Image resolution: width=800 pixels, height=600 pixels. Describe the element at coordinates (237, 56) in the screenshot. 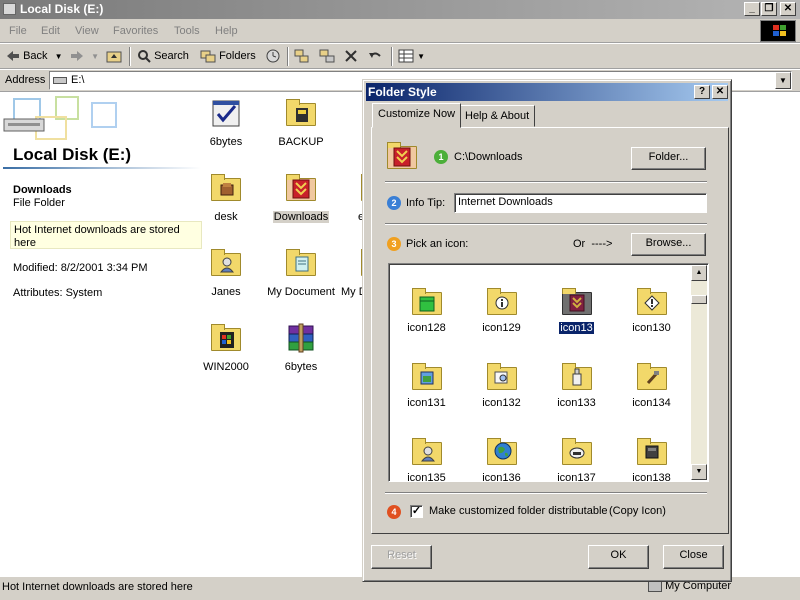

I see `folders-label: Folders` at that location.